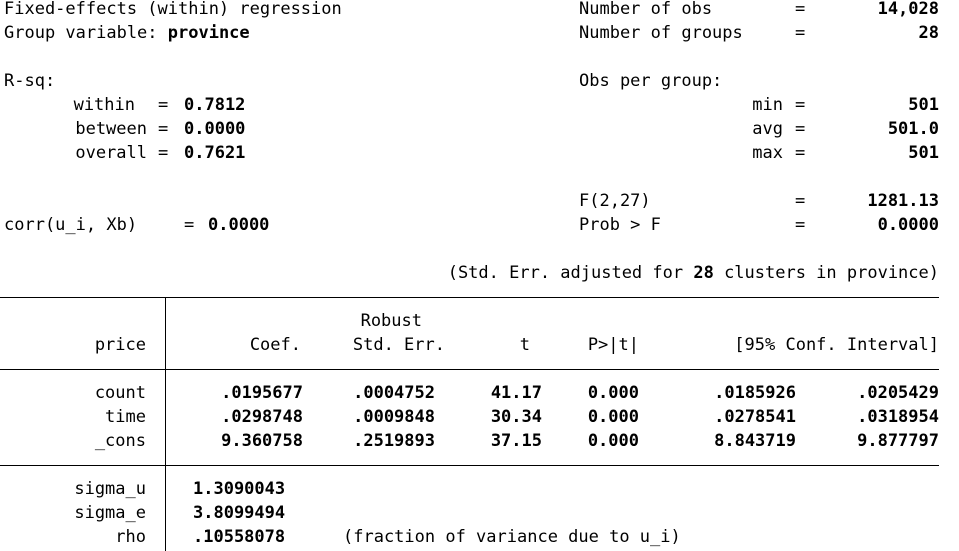 The height and width of the screenshot is (551, 959). What do you see at coordinates (110, 489) in the screenshot?
I see `sigma-u-label: sigma_u` at bounding box center [110, 489].